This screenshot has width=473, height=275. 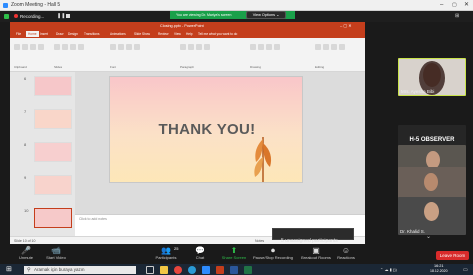 What do you see at coordinates (452, 255) in the screenshot?
I see `leave-room-button: Leave Room` at bounding box center [452, 255].